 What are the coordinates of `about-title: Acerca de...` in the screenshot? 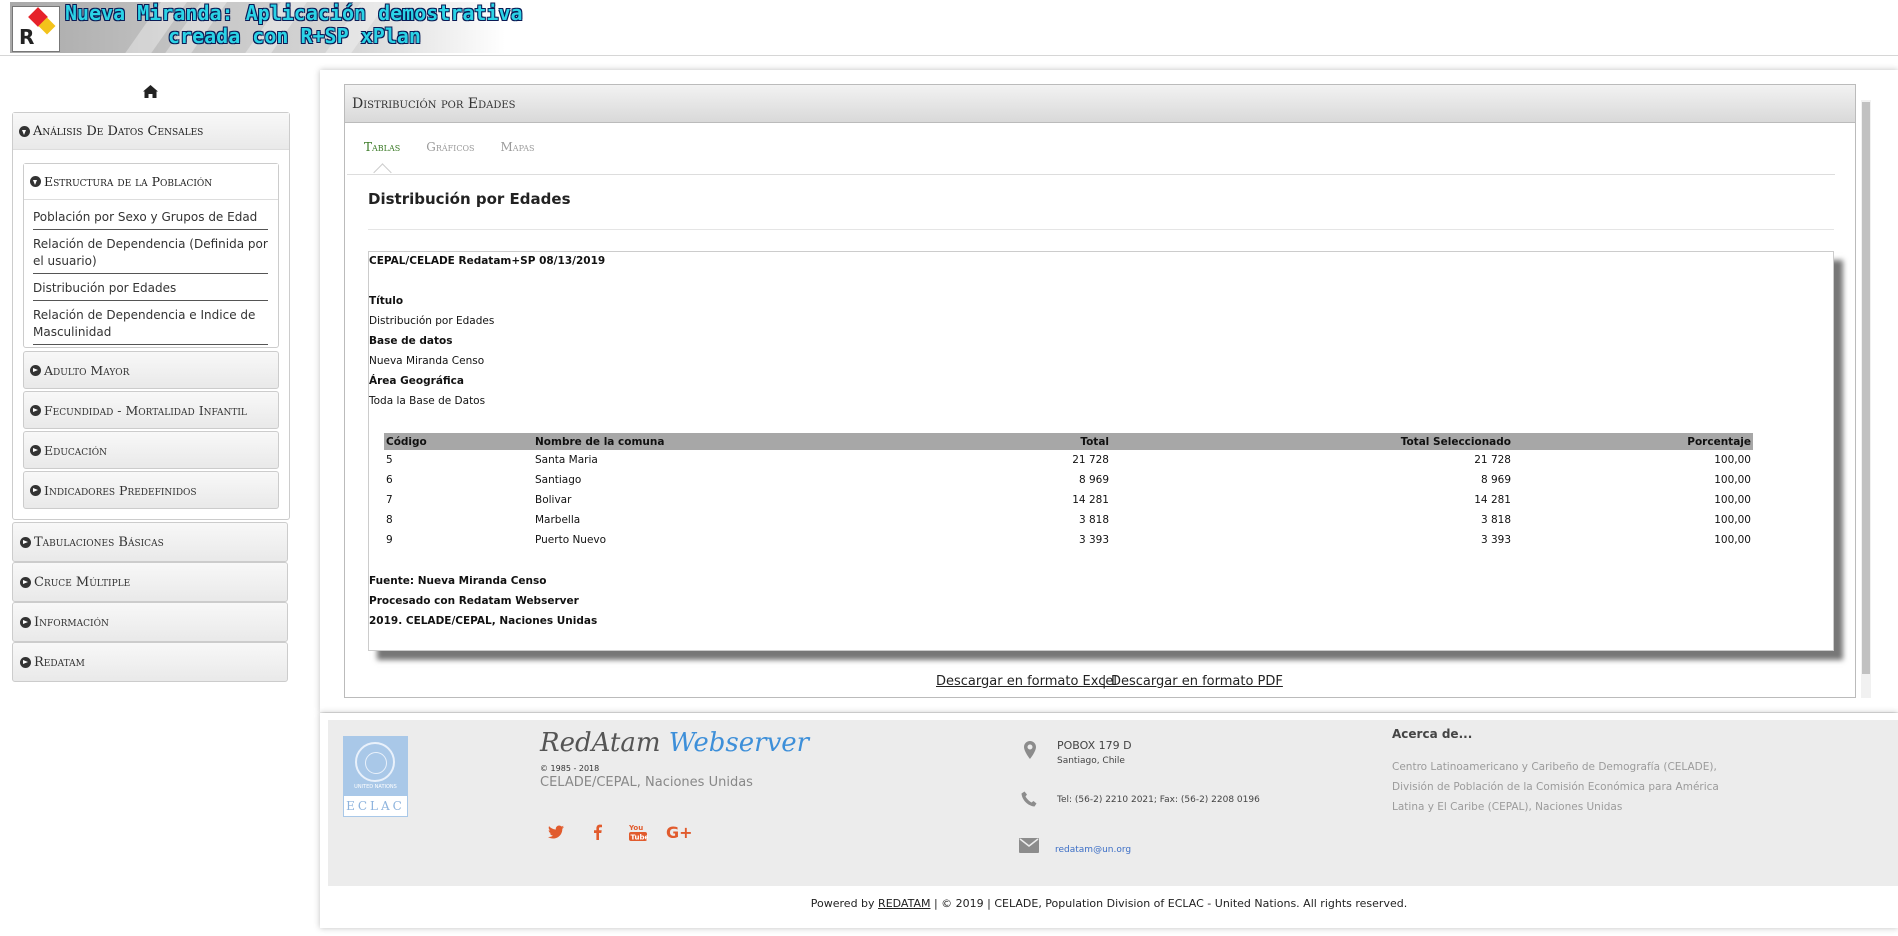 It's located at (1432, 734).